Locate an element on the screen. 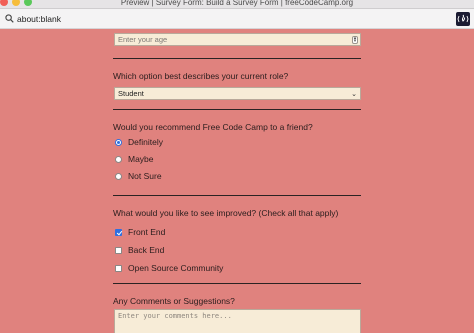 This screenshot has height=333, width=474. role-select-value: Student is located at coordinates (131, 93).